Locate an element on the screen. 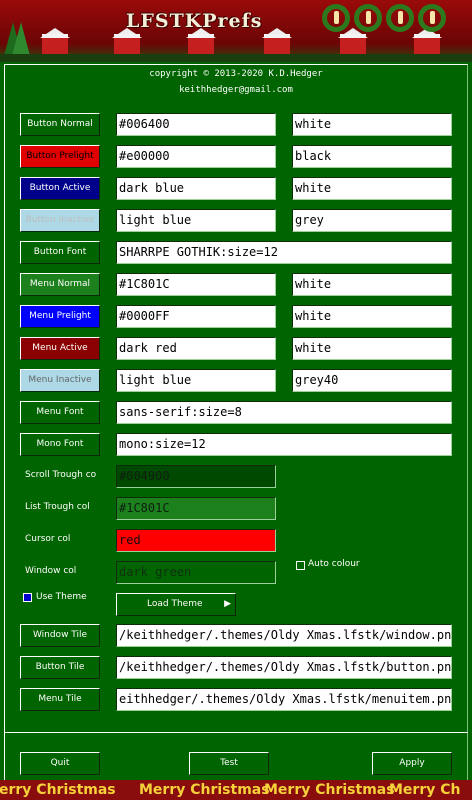  email-text: keithhedger@gmail.com is located at coordinates (236, 90).